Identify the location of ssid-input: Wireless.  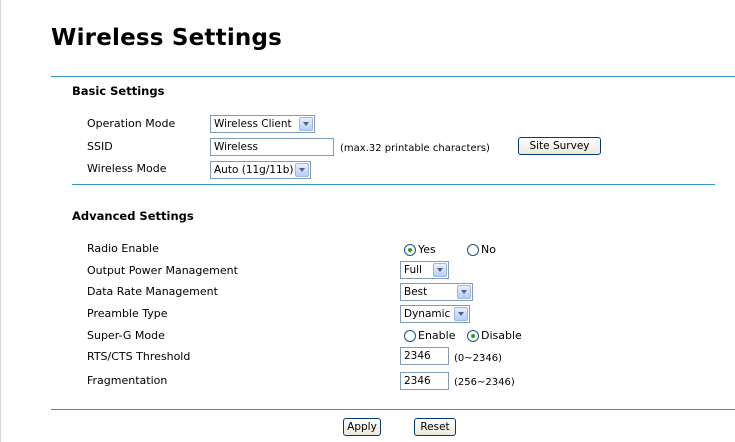
(272, 147).